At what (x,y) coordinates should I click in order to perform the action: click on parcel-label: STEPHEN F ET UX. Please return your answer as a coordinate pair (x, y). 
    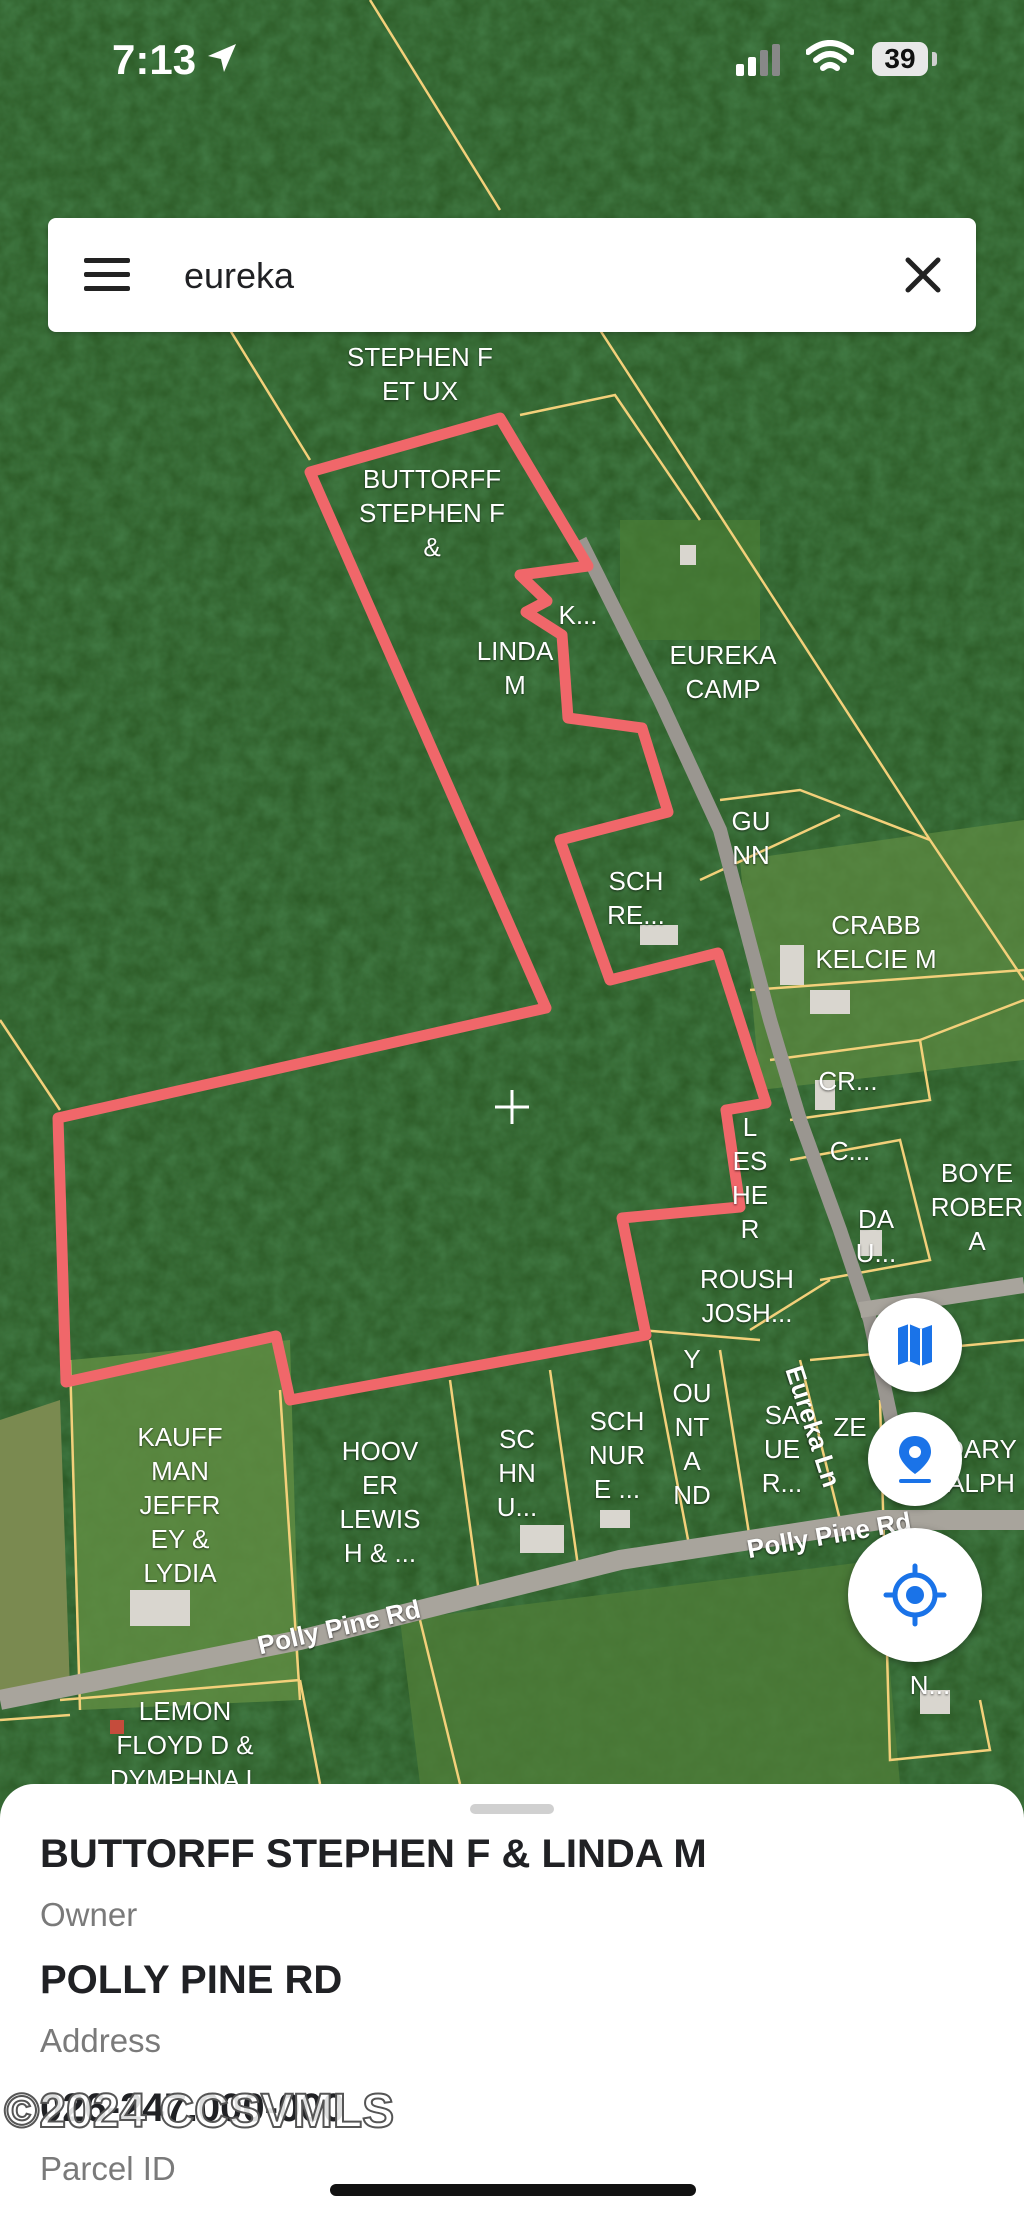
    Looking at the image, I should click on (420, 374).